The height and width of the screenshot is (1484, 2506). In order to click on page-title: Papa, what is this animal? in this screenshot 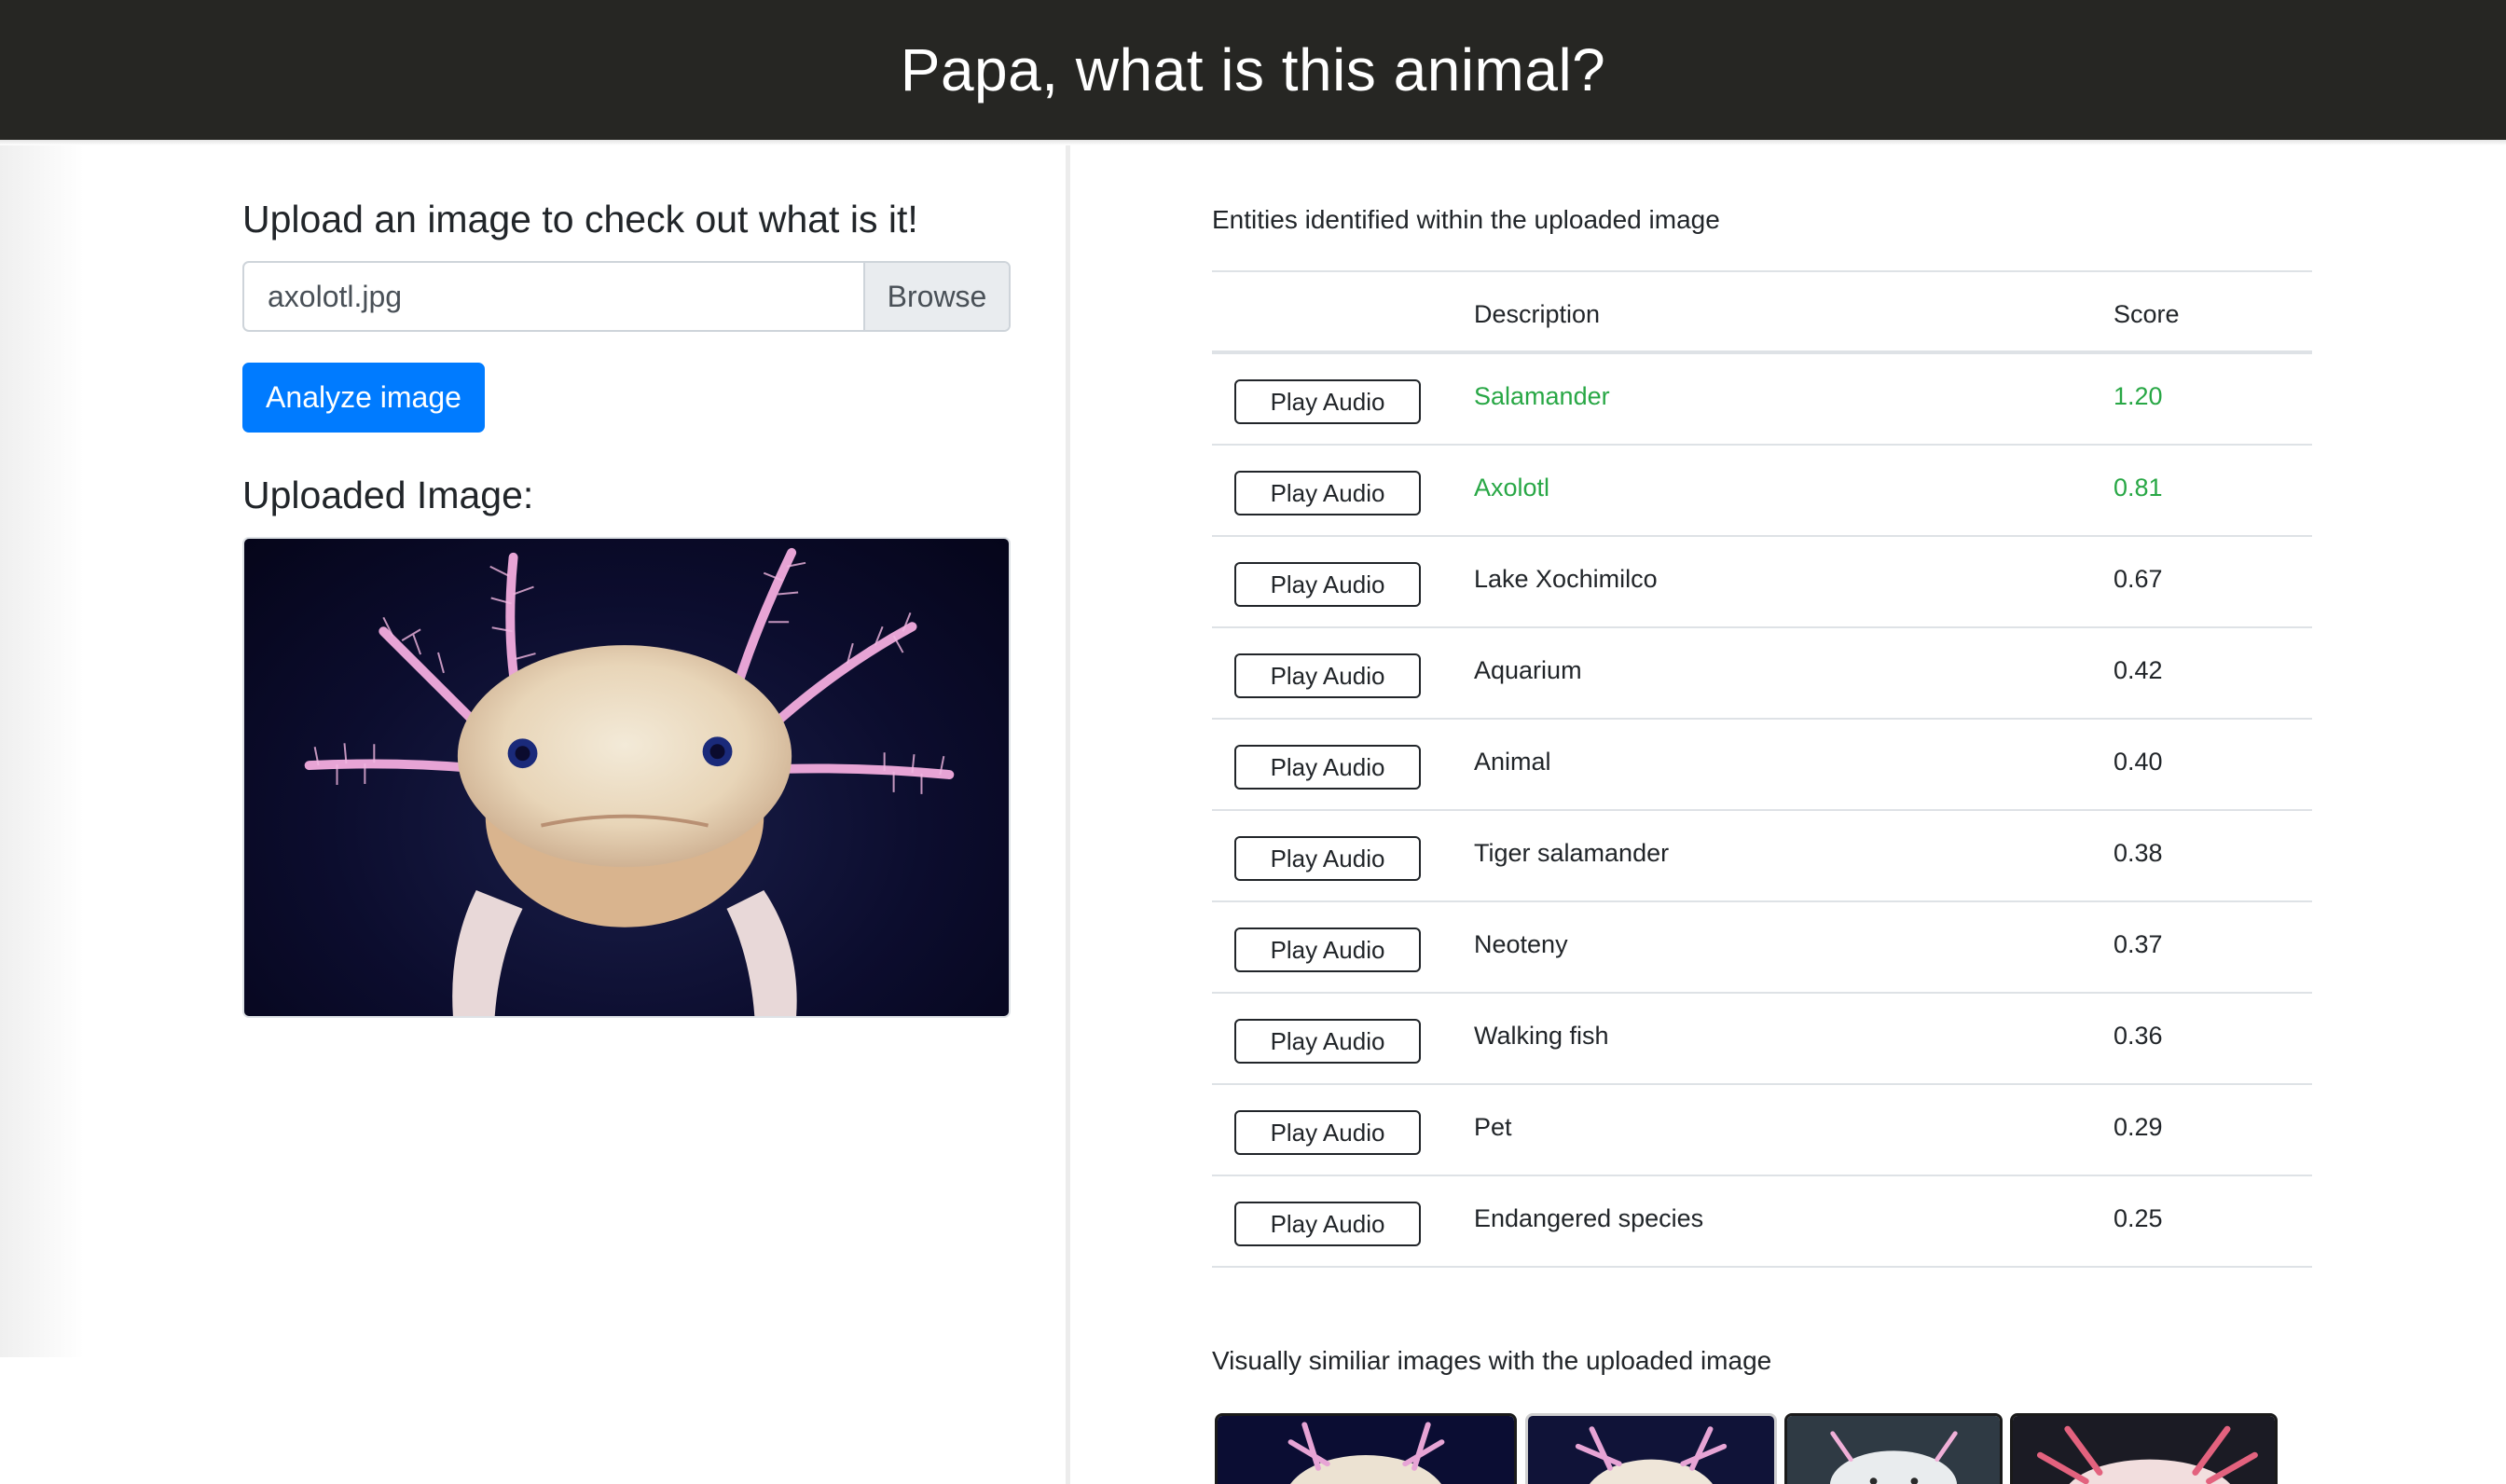, I will do `click(1253, 70)`.